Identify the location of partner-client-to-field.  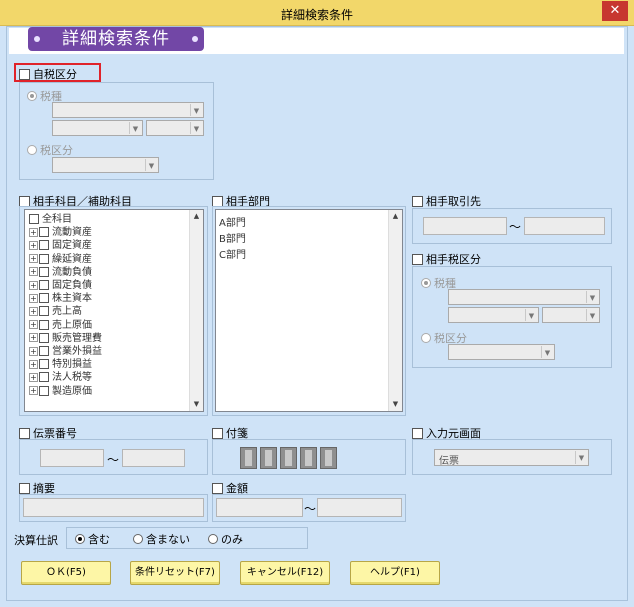
(564, 226).